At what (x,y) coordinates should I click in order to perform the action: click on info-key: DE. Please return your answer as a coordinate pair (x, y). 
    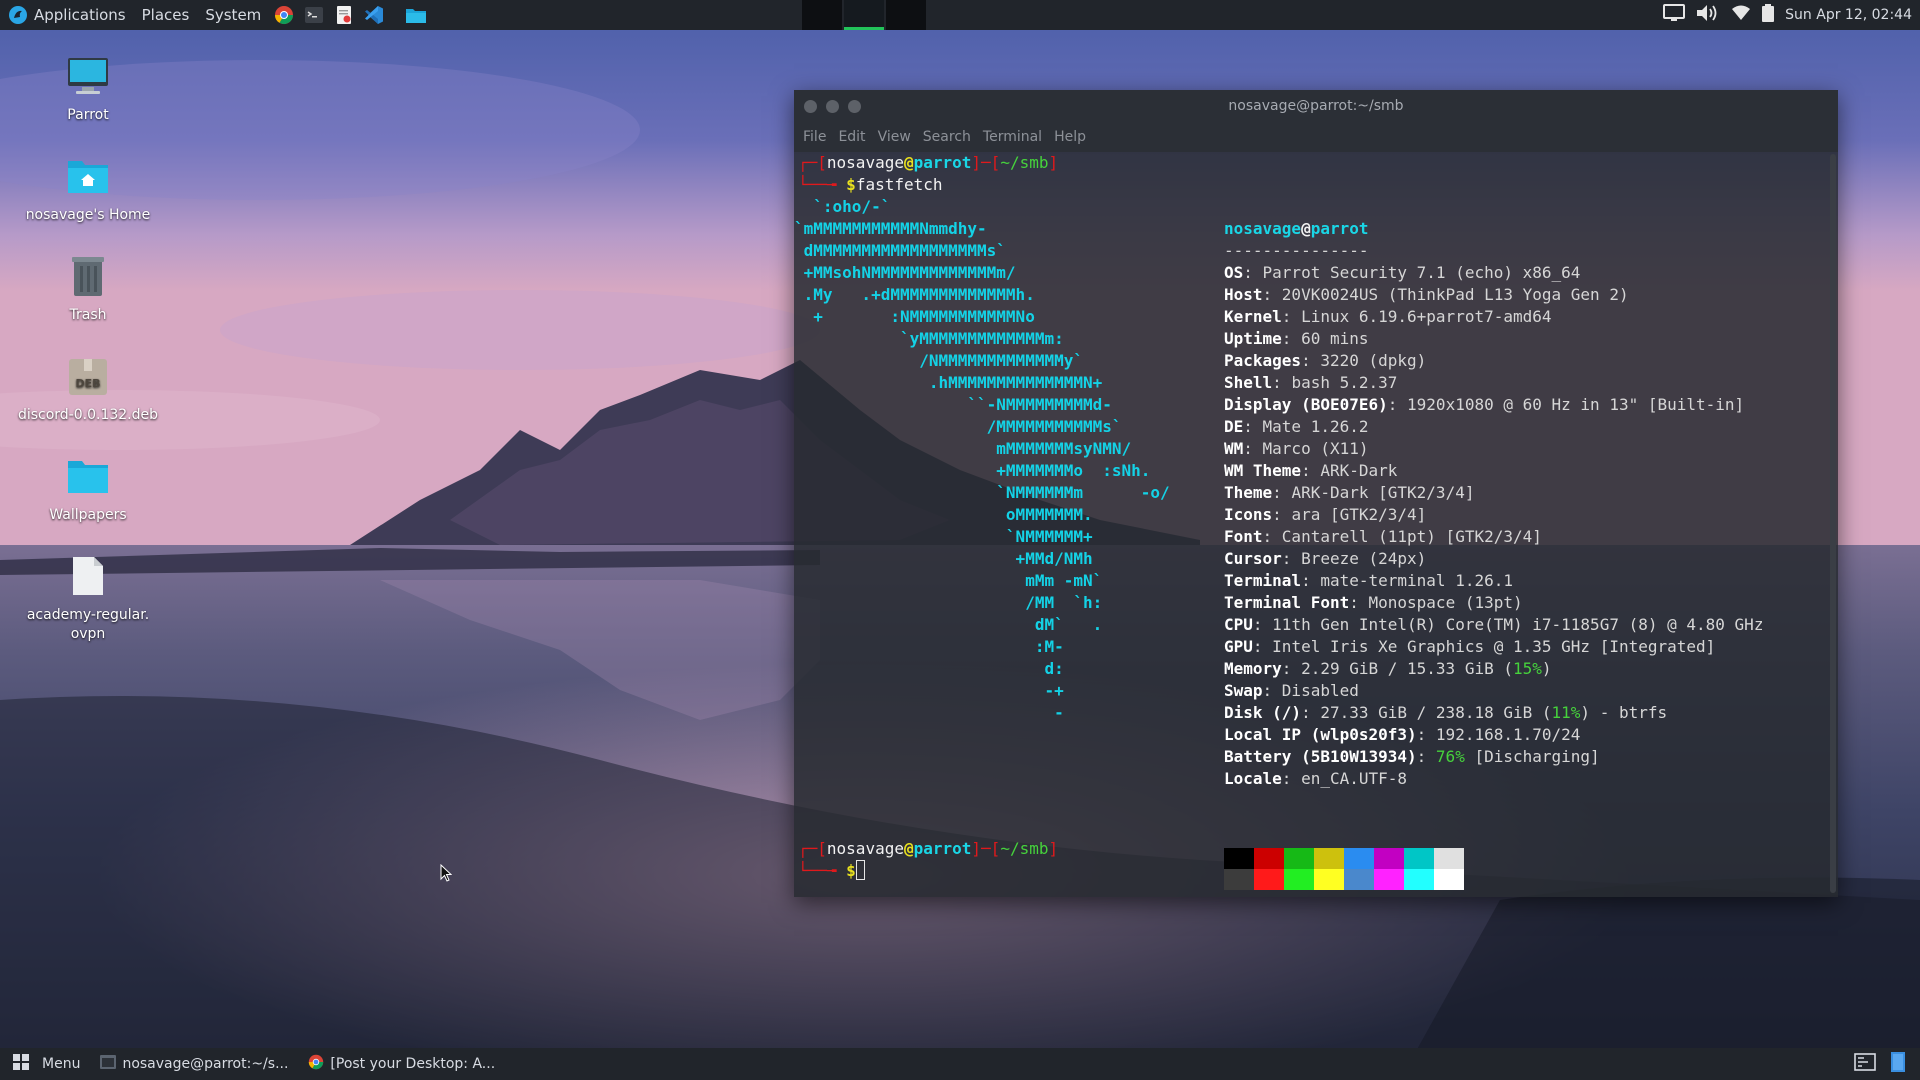
    Looking at the image, I should click on (1234, 426).